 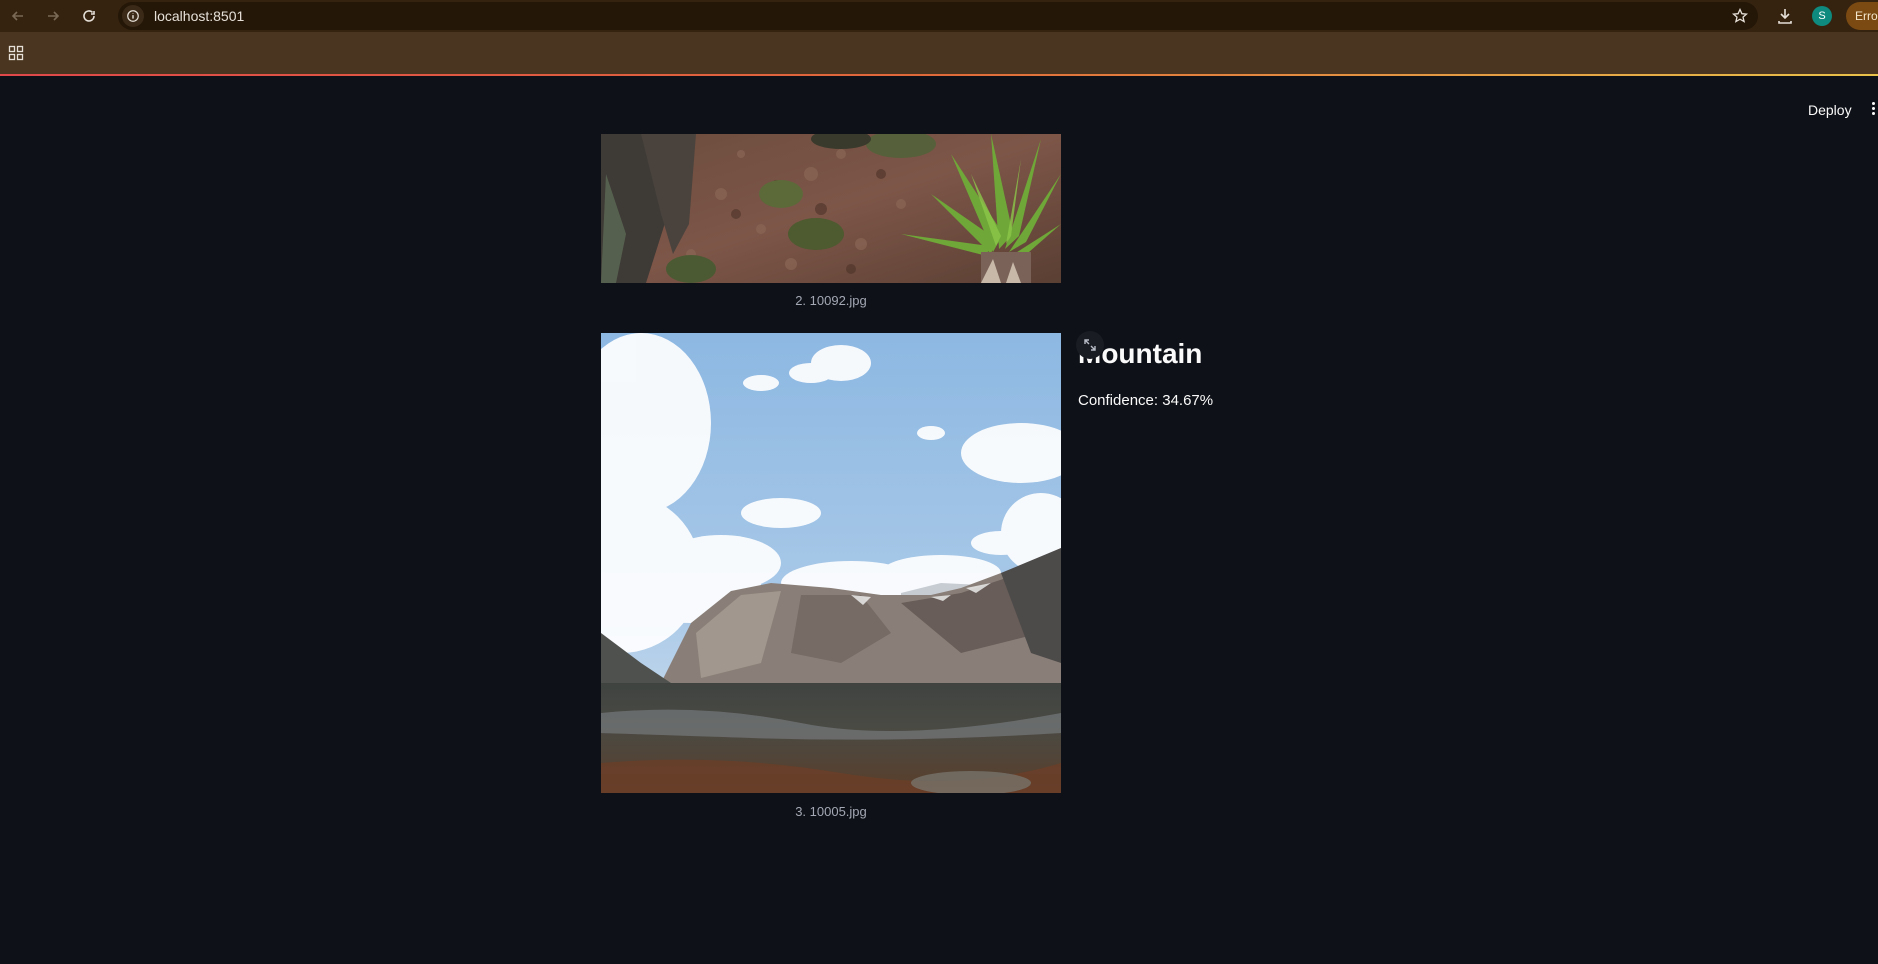 I want to click on info-icon, so click(x=133, y=16).